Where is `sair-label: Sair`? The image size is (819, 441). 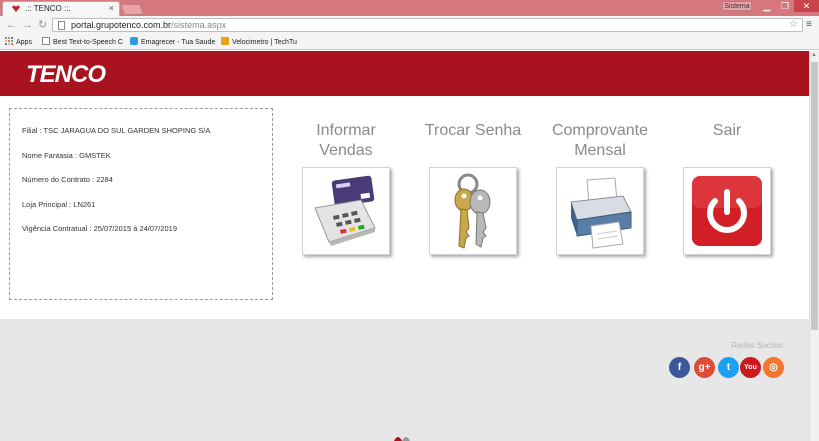
sair-label: Sair is located at coordinates (727, 142).